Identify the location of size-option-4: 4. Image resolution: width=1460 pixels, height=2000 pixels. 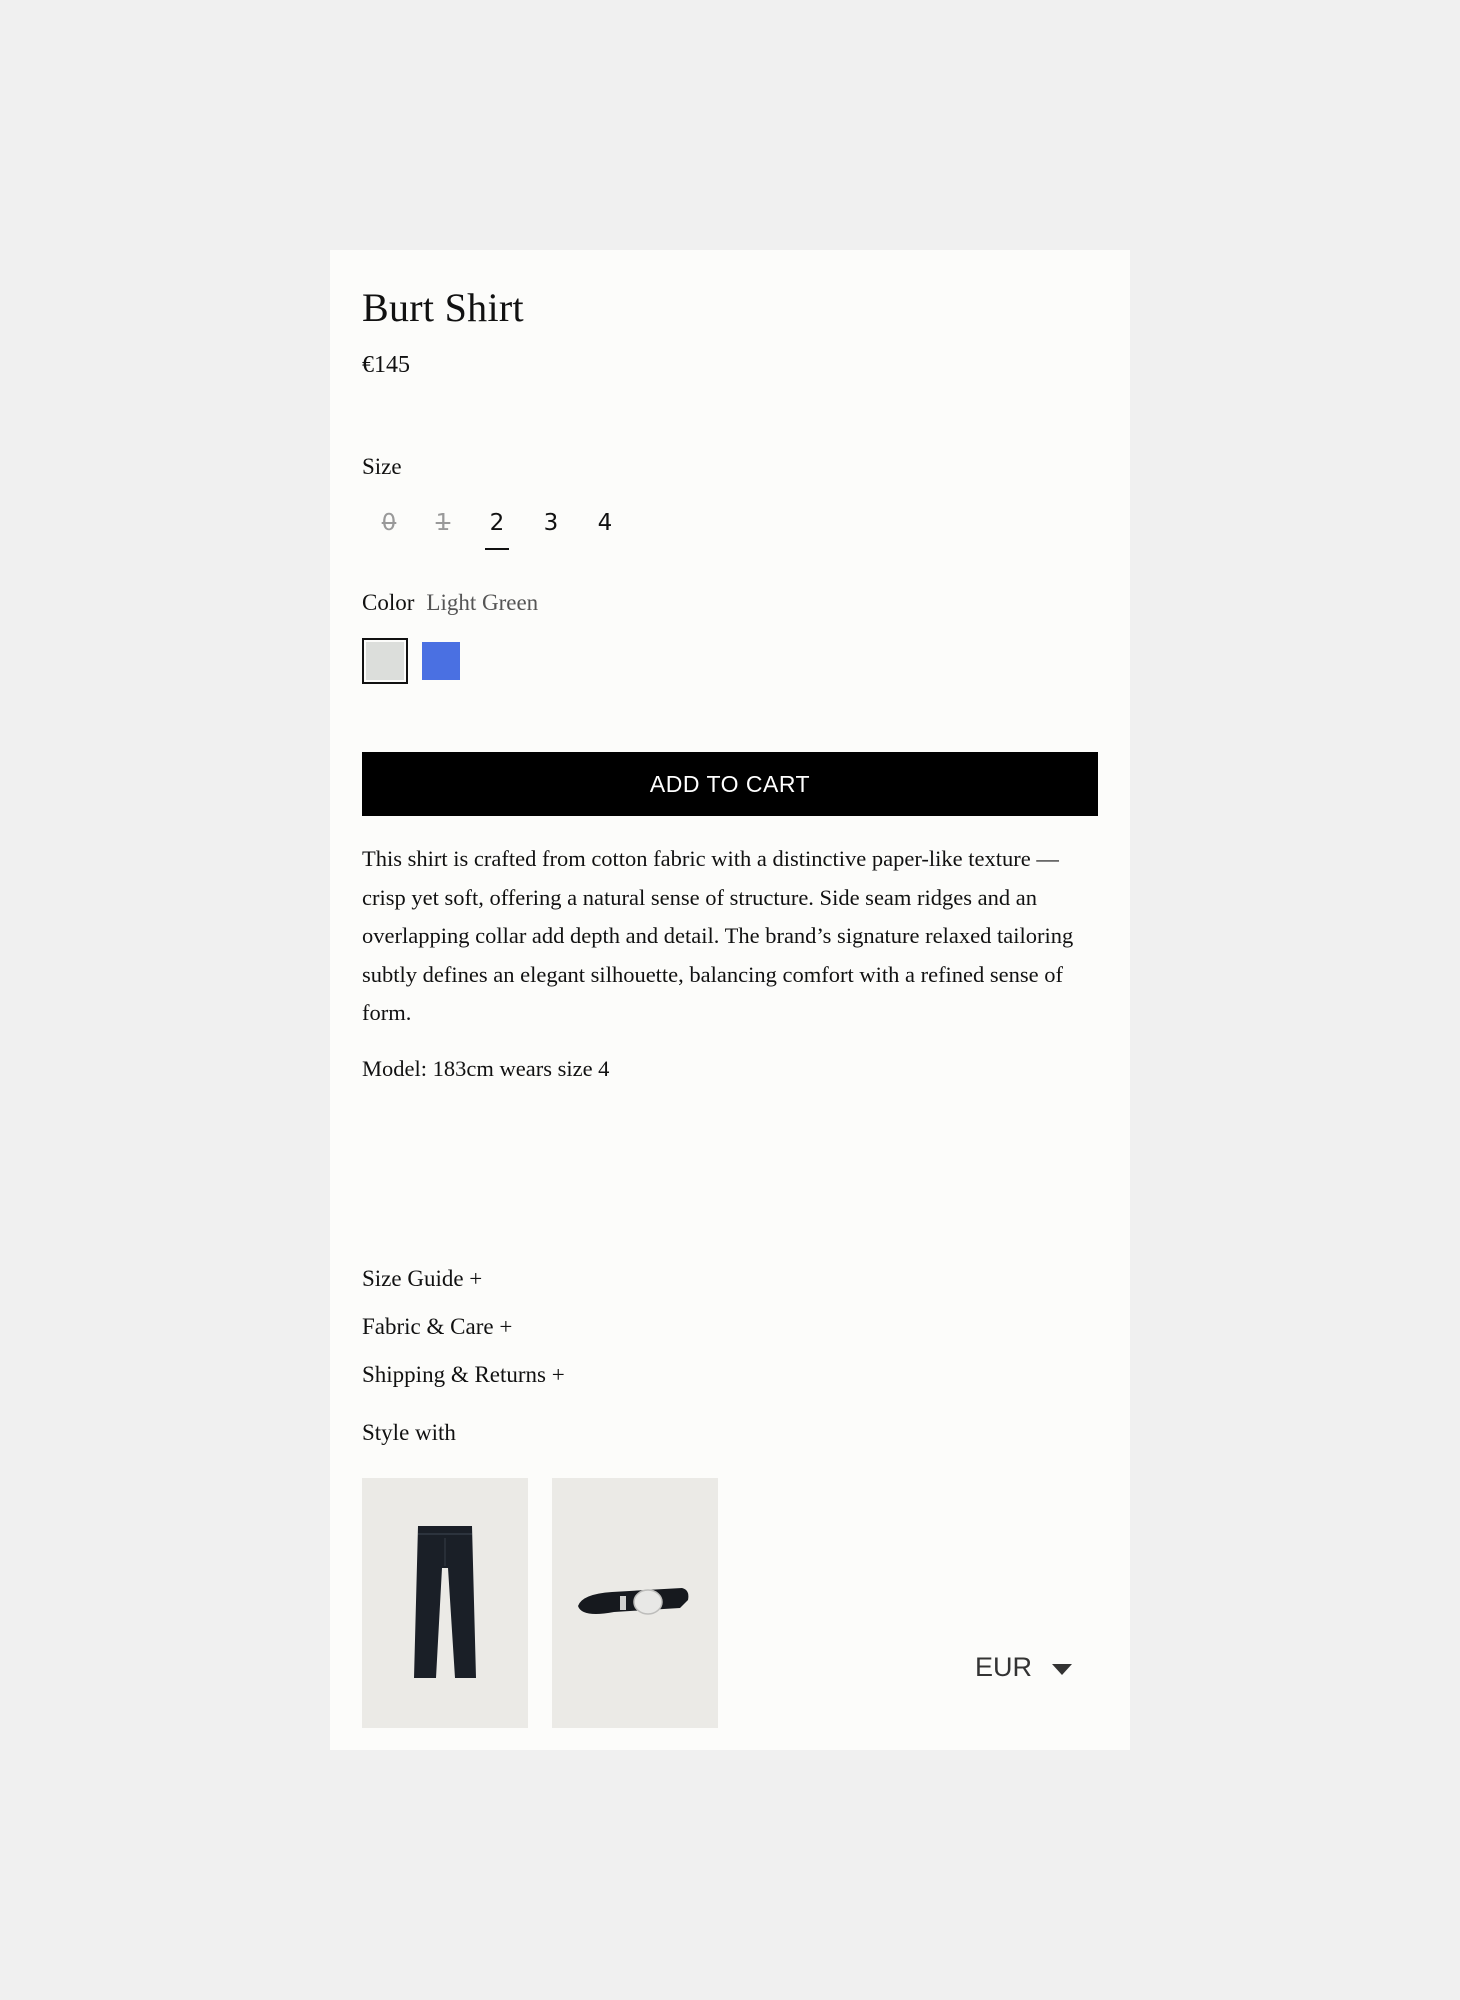
(605, 530).